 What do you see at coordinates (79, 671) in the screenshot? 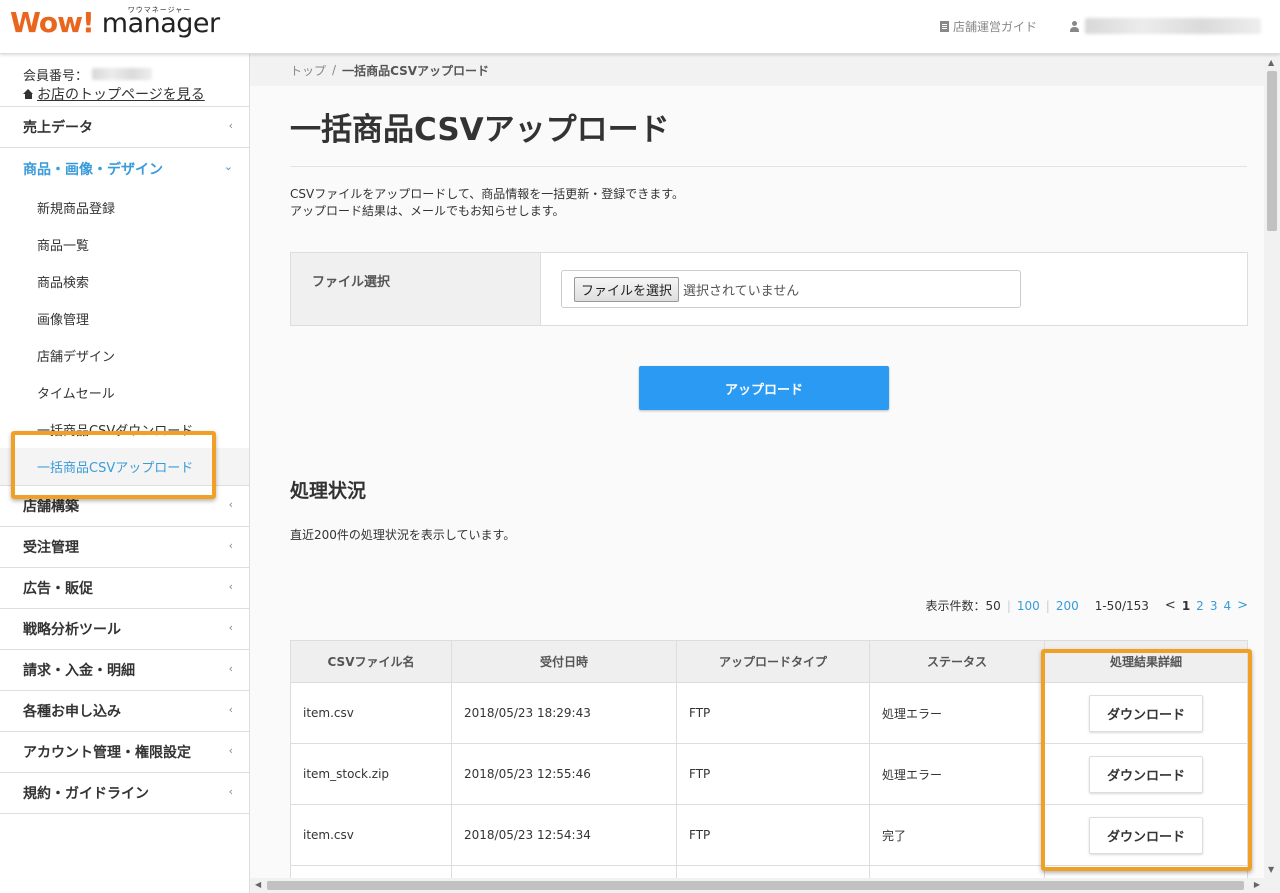
I see `sidebar-item-label: 請求・入金・明細` at bounding box center [79, 671].